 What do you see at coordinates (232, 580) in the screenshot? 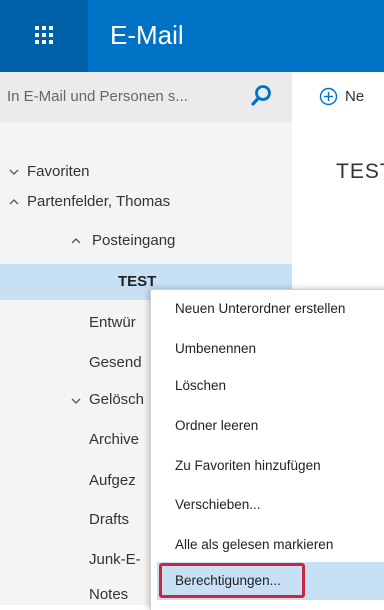
I see `permissions-highlight-box` at bounding box center [232, 580].